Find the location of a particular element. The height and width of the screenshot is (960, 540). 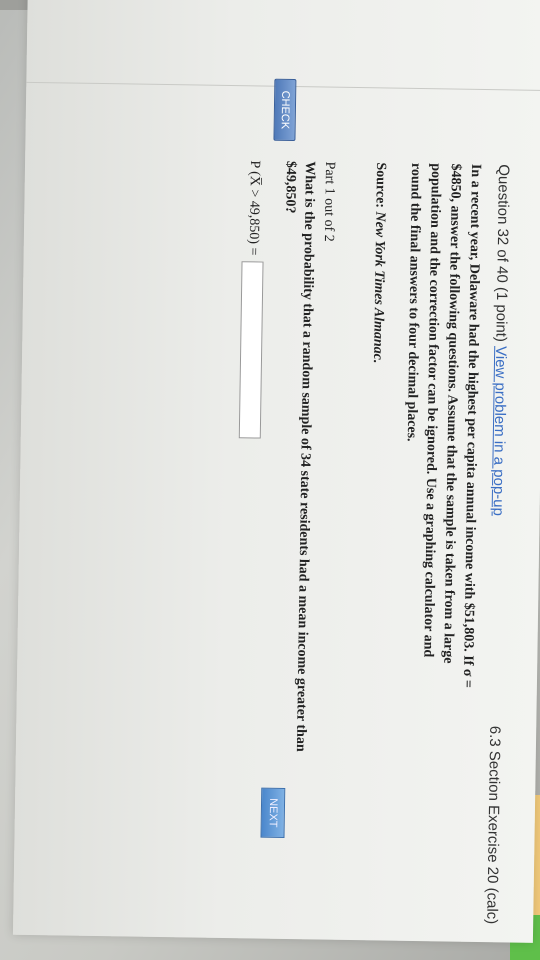

section-label: 6.3 Section Exercise 20 (calc) is located at coordinates (493, 825).